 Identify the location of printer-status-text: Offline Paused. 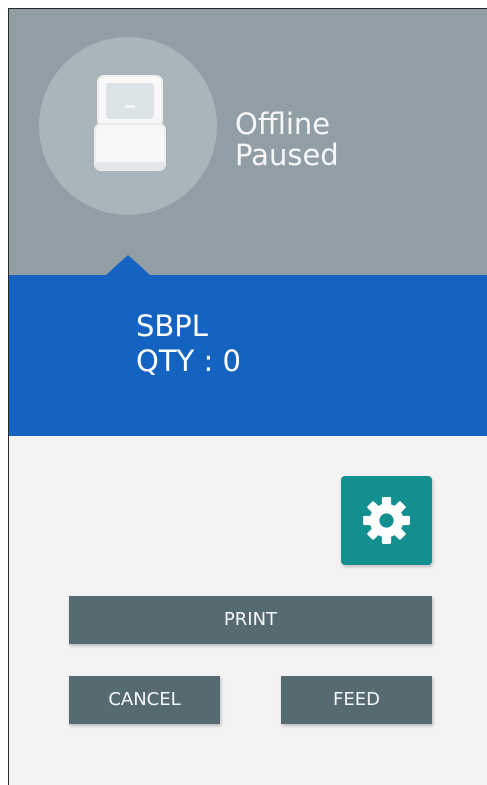
(287, 140).